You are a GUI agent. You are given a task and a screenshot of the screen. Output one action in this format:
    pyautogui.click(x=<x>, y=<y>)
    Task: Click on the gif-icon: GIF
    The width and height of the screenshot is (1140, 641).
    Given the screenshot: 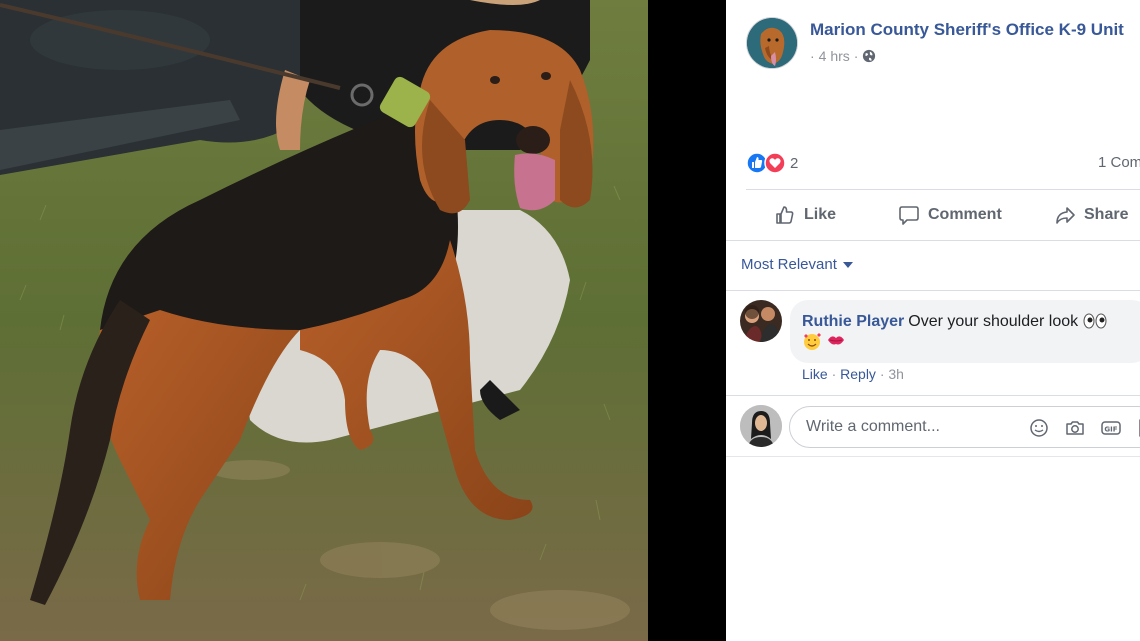 What is the action you would take?
    pyautogui.click(x=1111, y=428)
    